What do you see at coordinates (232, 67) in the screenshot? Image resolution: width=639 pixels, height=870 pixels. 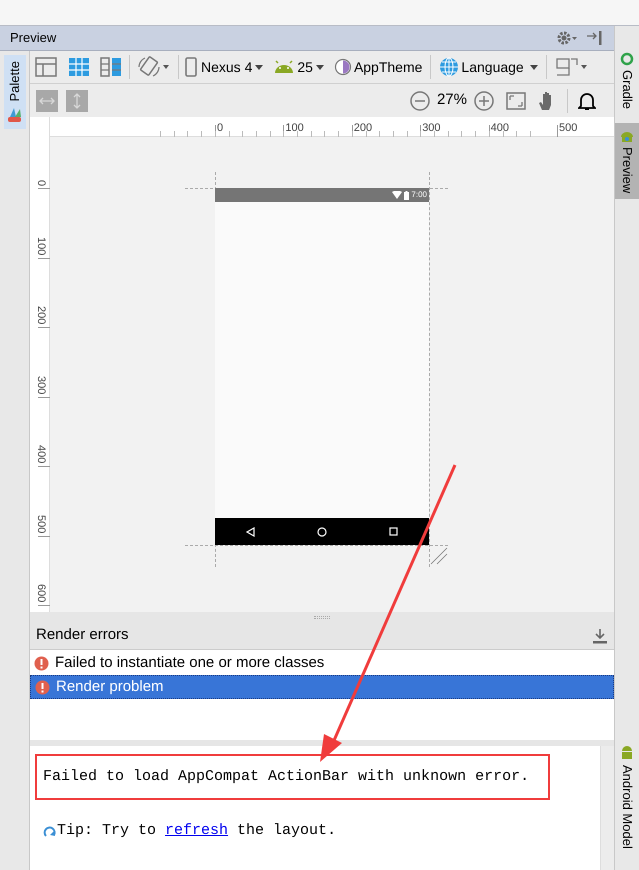 I see `device-dropdown: Nexus 4` at bounding box center [232, 67].